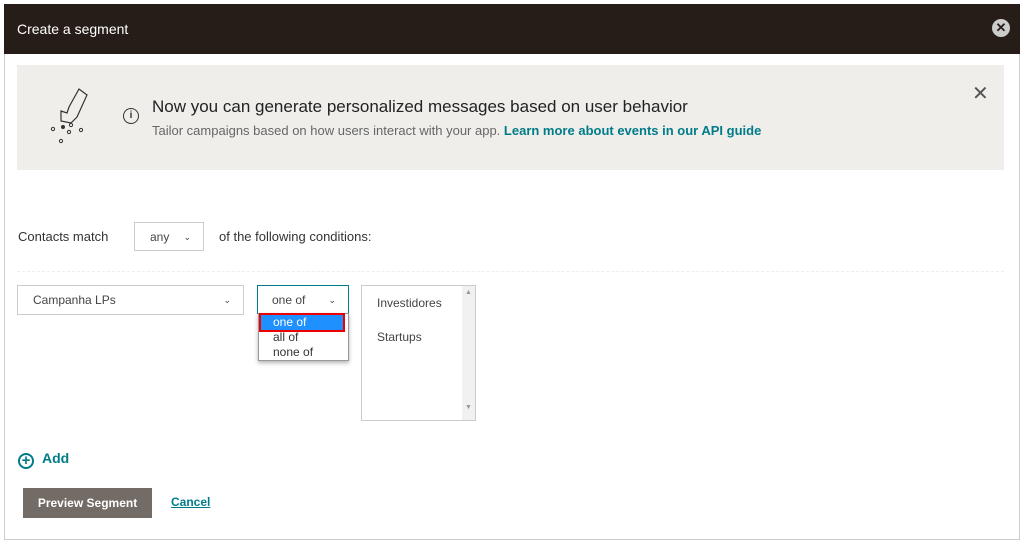 The width and height of the screenshot is (1024, 542). Describe the element at coordinates (87, 503) in the screenshot. I see `preview-segment-button: Preview Segment` at that location.